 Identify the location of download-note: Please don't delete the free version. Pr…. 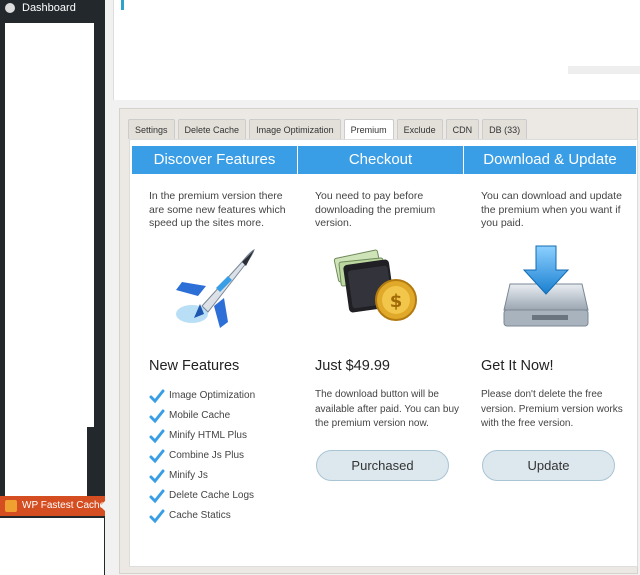
(552, 409).